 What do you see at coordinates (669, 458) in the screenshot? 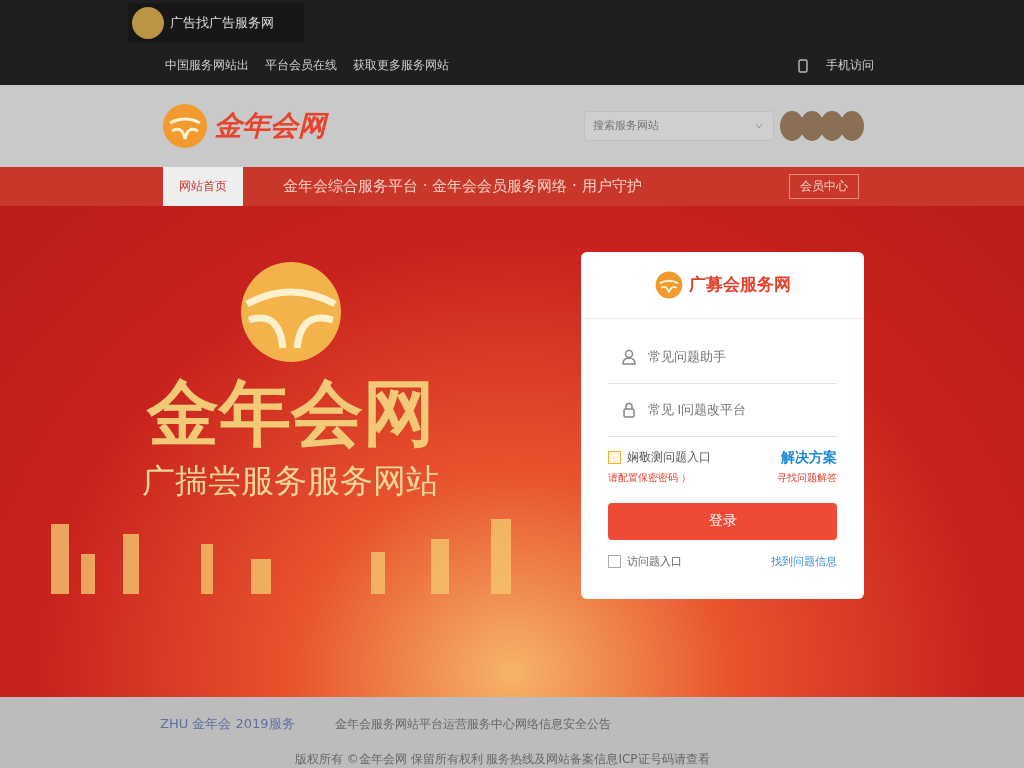
I see `option-label: 娴敬测问题入口` at bounding box center [669, 458].